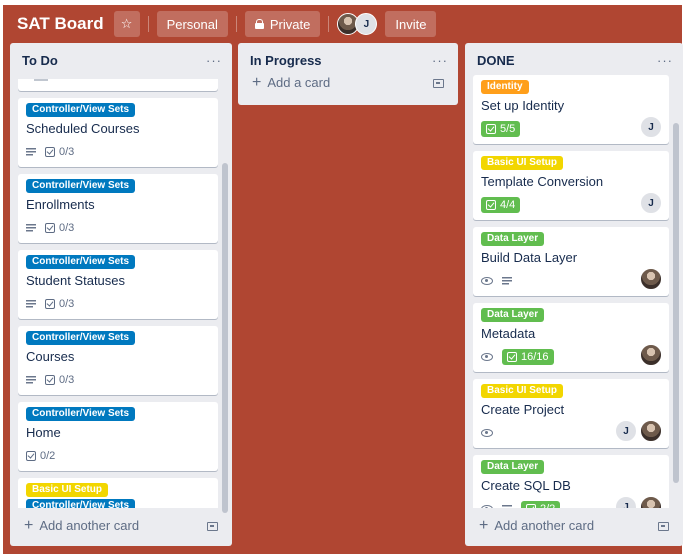 The width and height of the screenshot is (685, 557). What do you see at coordinates (571, 281) in the screenshot?
I see `card-badges` at bounding box center [571, 281].